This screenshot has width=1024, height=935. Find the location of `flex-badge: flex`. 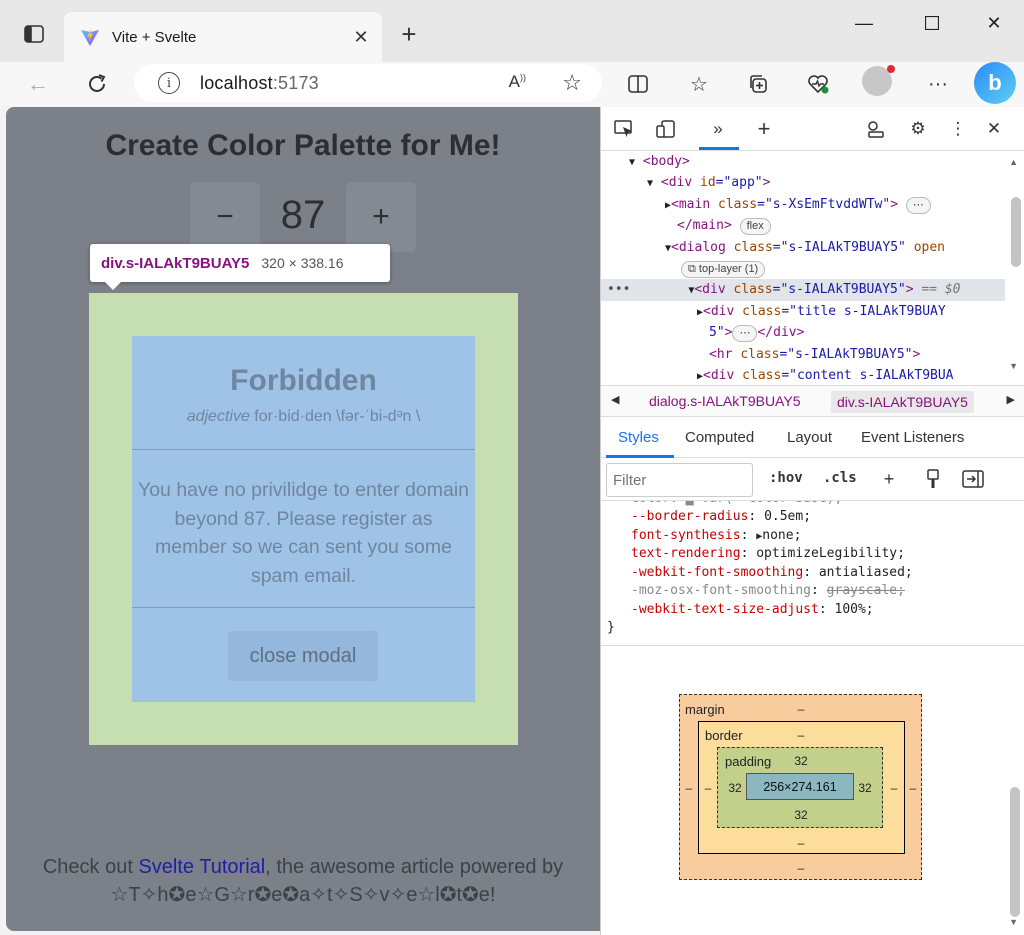

flex-badge: flex is located at coordinates (755, 227).